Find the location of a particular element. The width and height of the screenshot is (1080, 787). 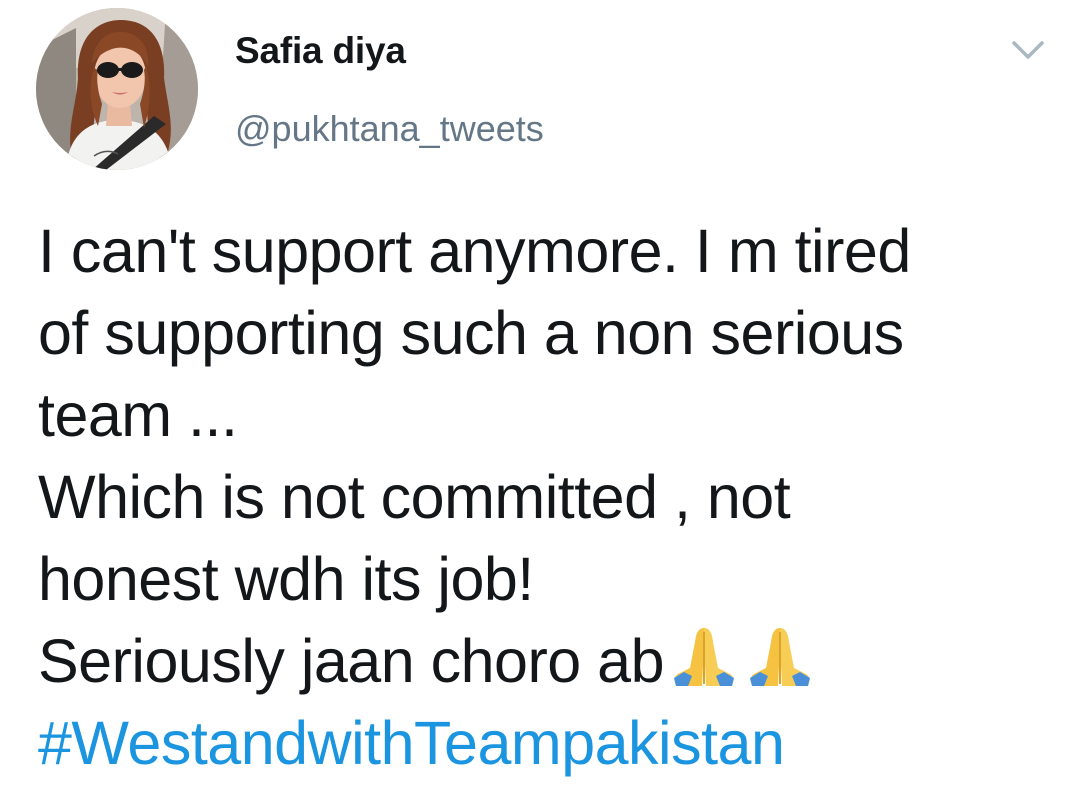

avatar is located at coordinates (117, 89).